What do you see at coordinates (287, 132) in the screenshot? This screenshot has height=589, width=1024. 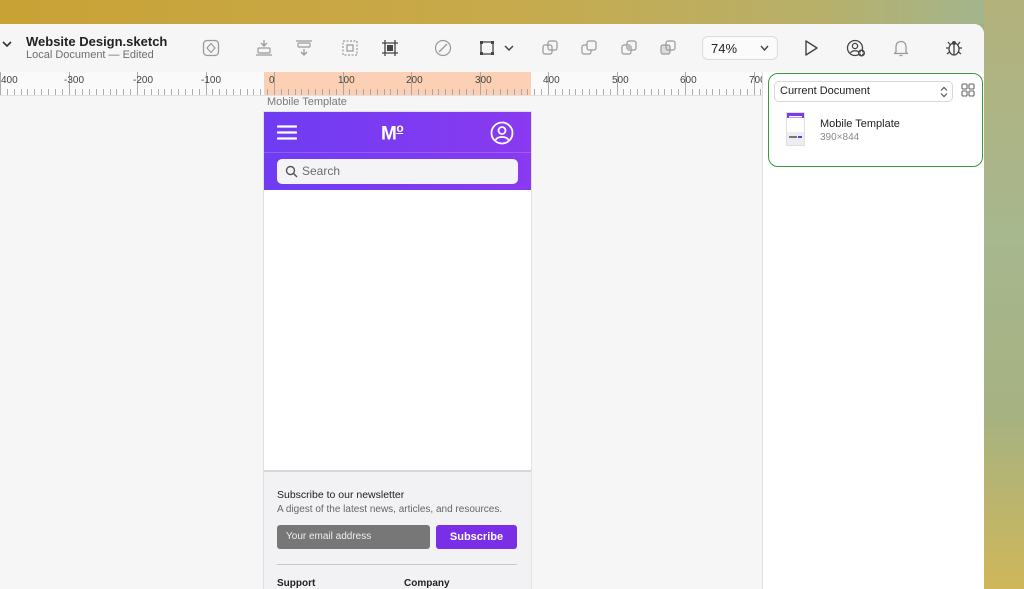 I see `hamburger-menu-icon` at bounding box center [287, 132].